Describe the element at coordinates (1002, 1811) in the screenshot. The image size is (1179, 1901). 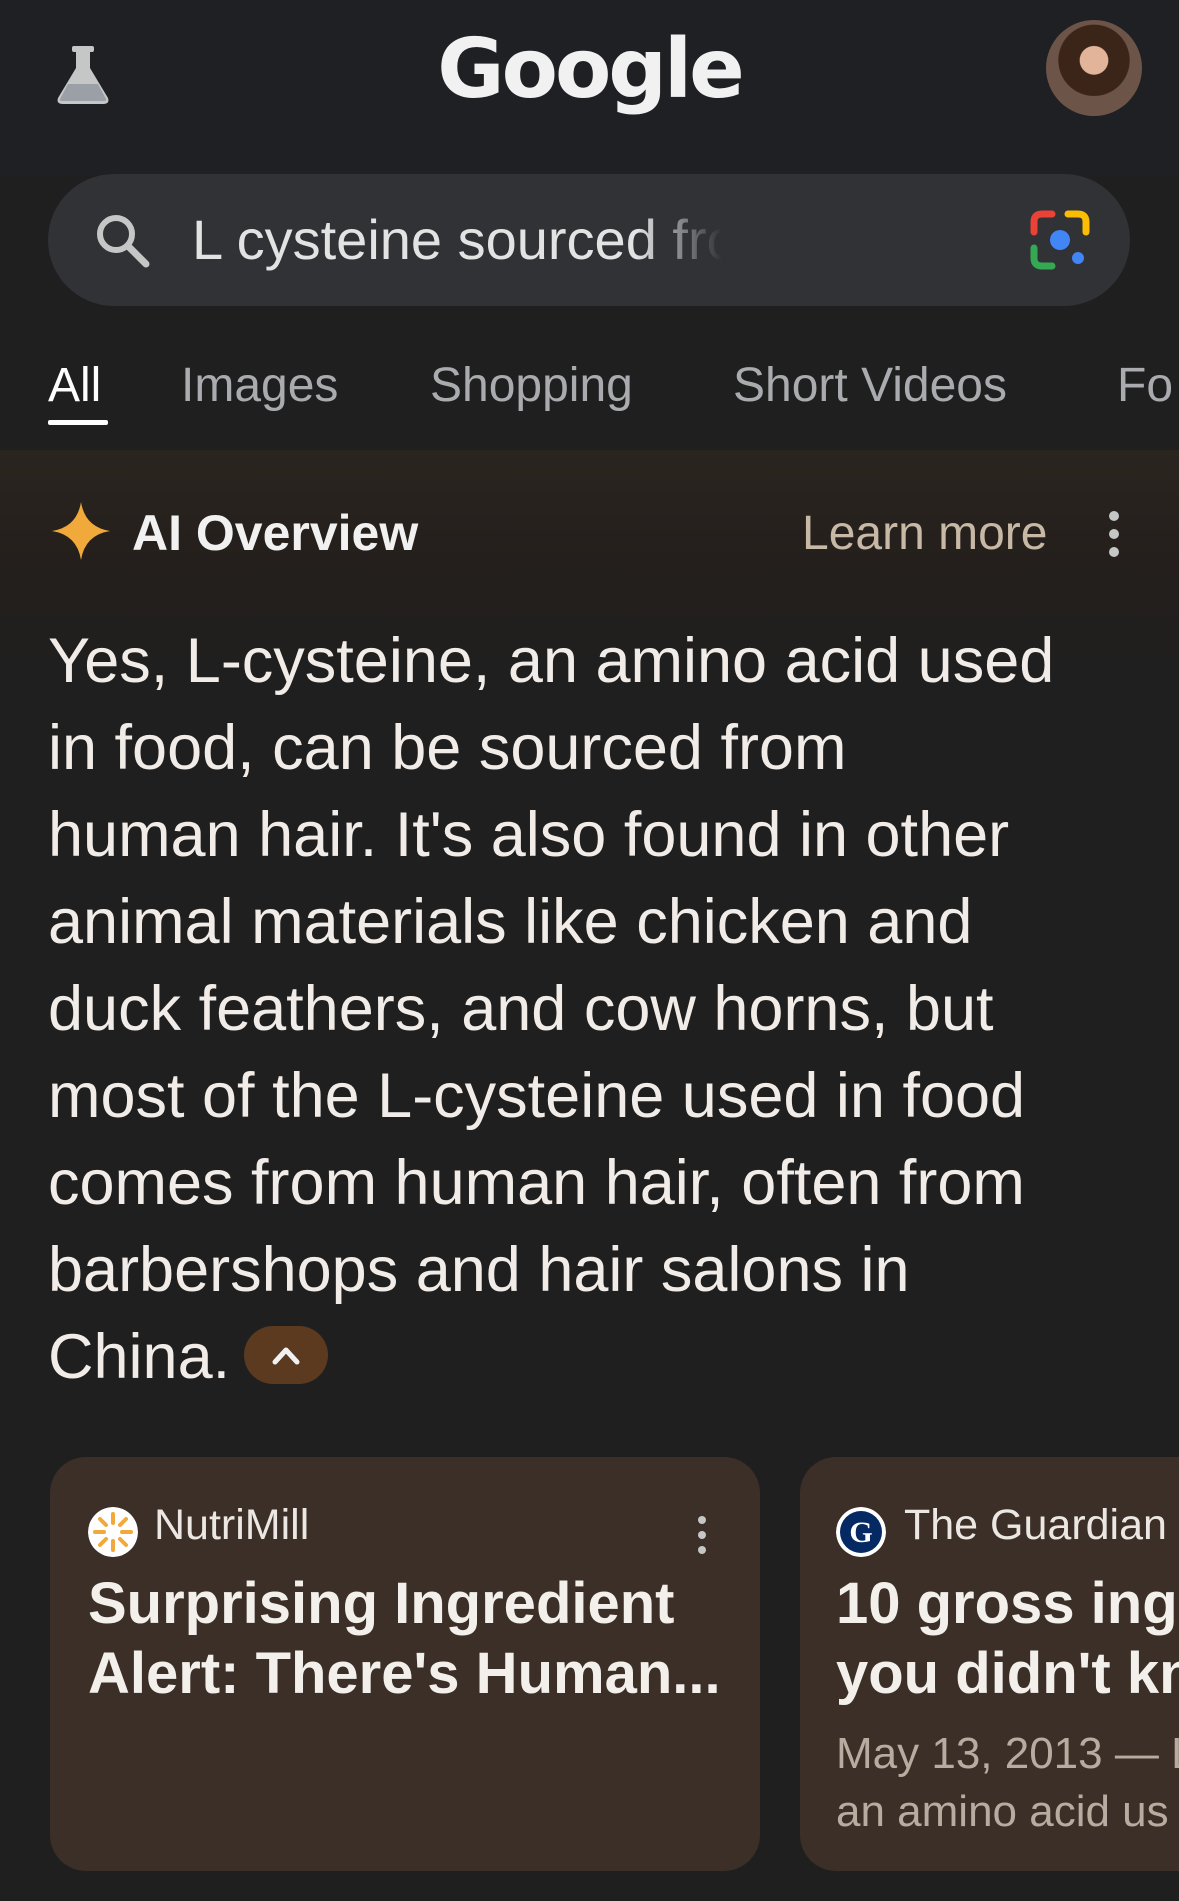
I see `source-snippet-line: an amino acid us` at that location.